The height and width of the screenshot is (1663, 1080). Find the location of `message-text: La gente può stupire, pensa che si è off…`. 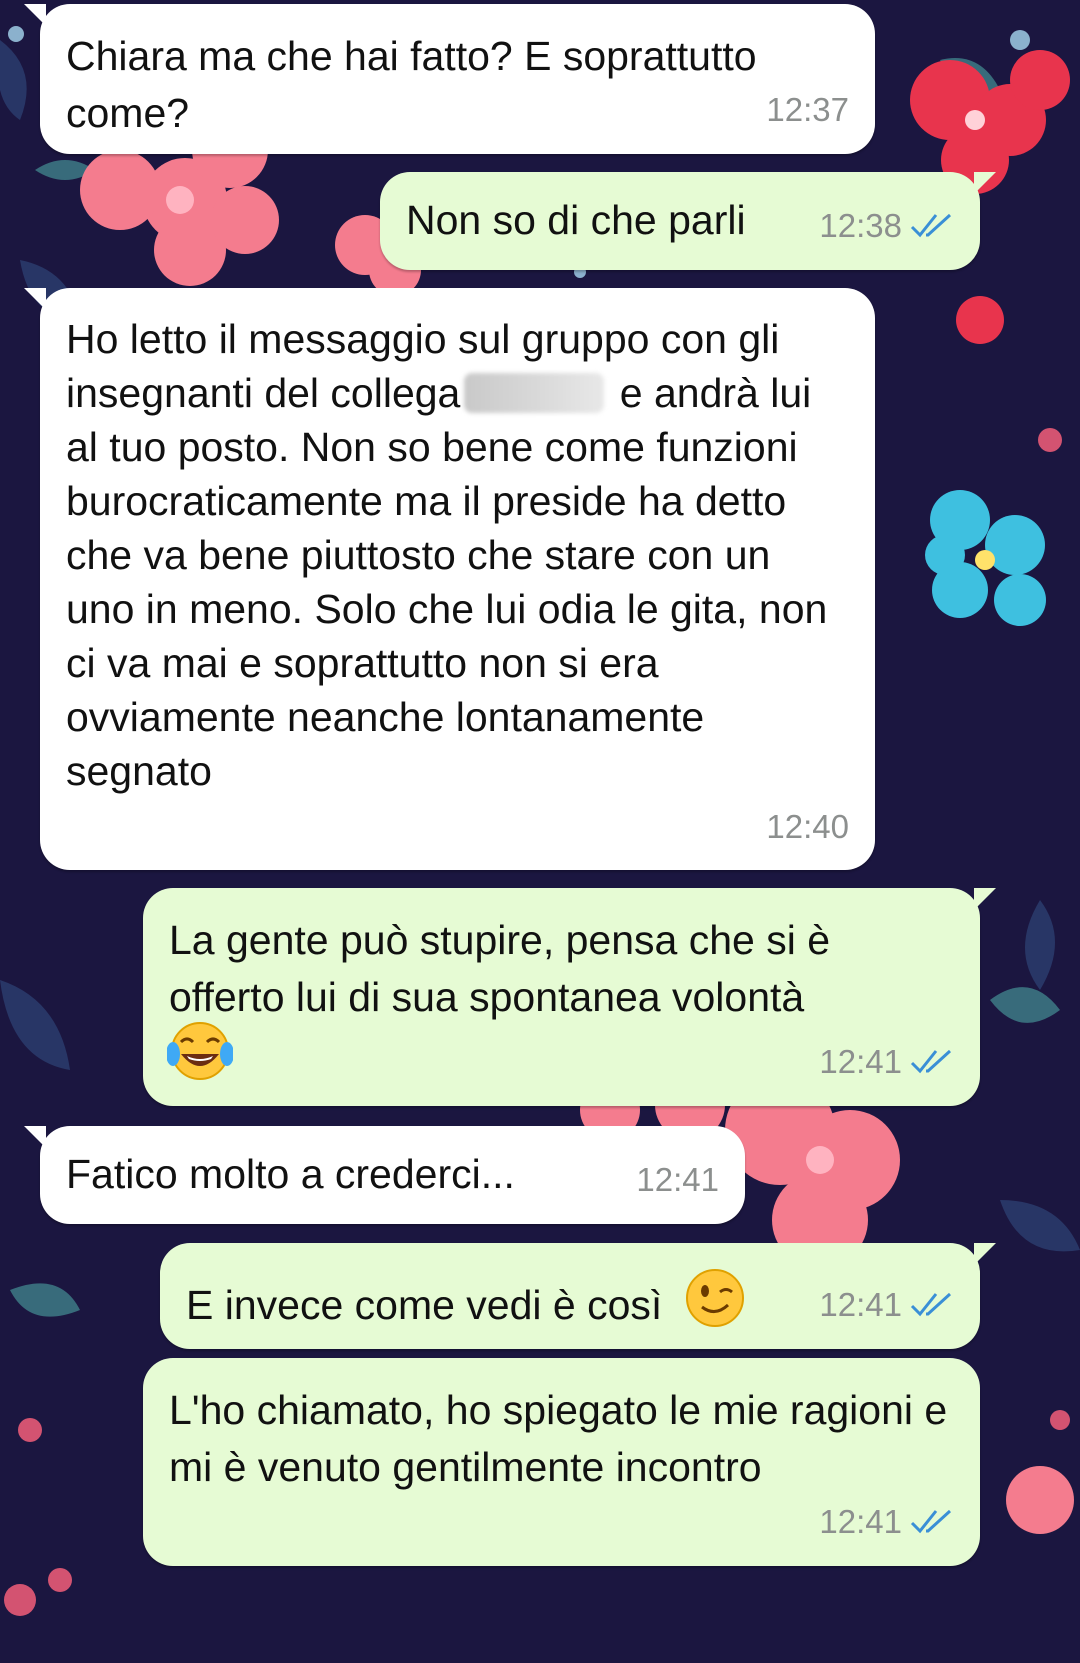

message-text: La gente può stupire, pensa che si è off… is located at coordinates (500, 968).